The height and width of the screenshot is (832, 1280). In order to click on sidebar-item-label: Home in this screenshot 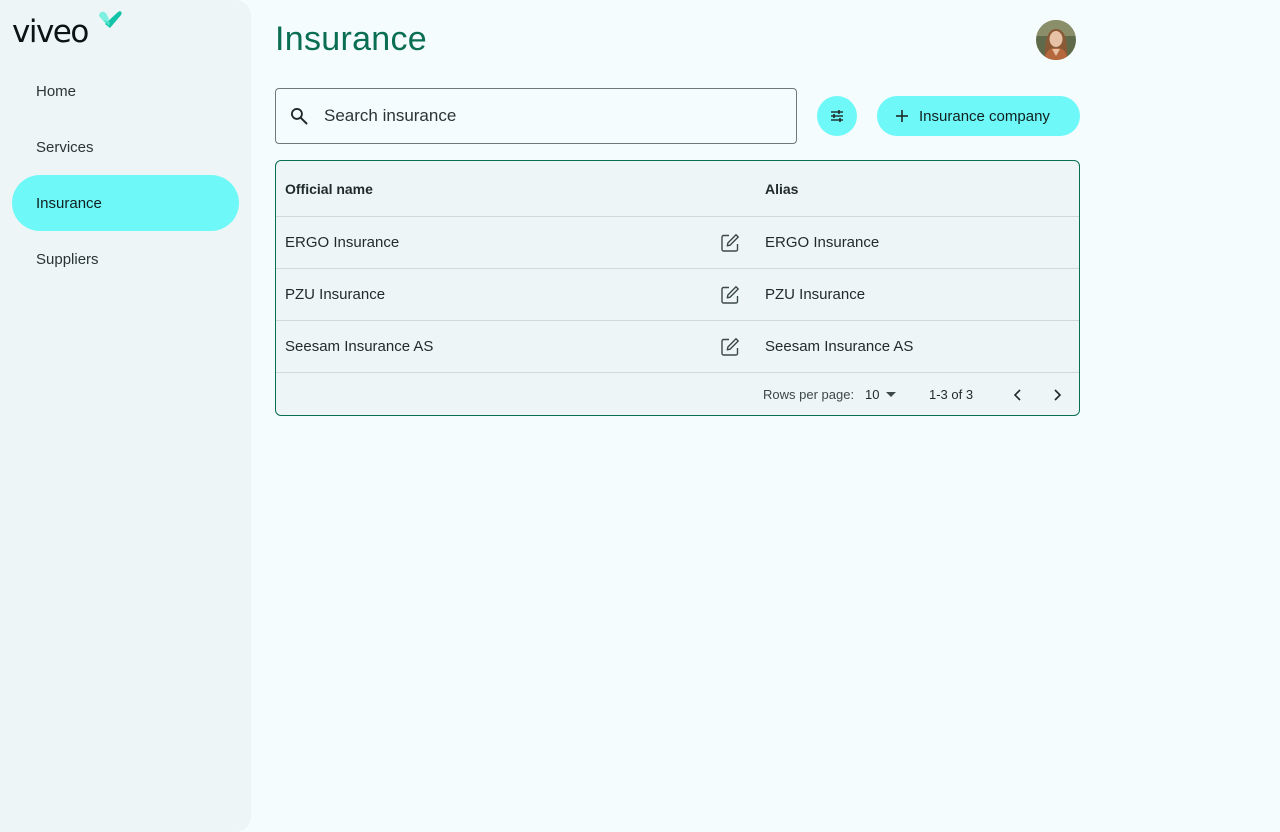, I will do `click(56, 91)`.